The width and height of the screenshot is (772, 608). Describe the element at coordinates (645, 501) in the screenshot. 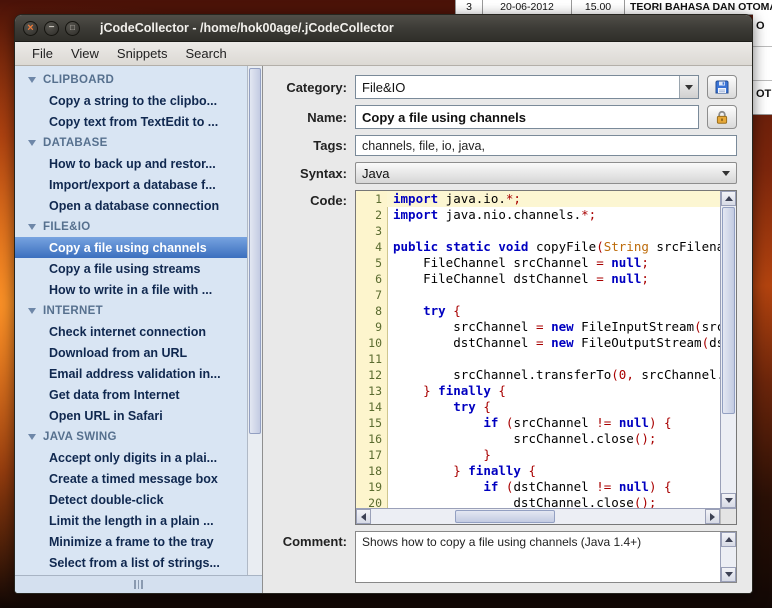

I see `code-token: ();` at that location.